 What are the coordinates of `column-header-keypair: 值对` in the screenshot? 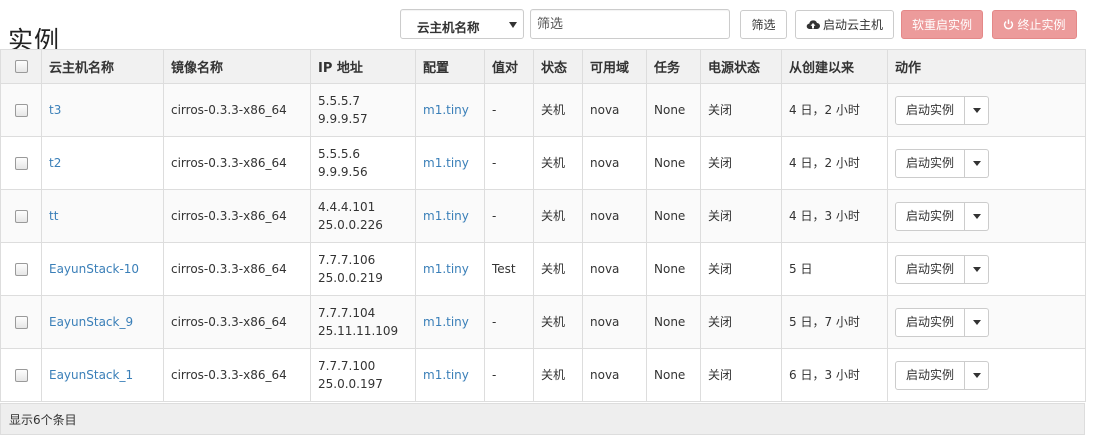 It's located at (509, 66).